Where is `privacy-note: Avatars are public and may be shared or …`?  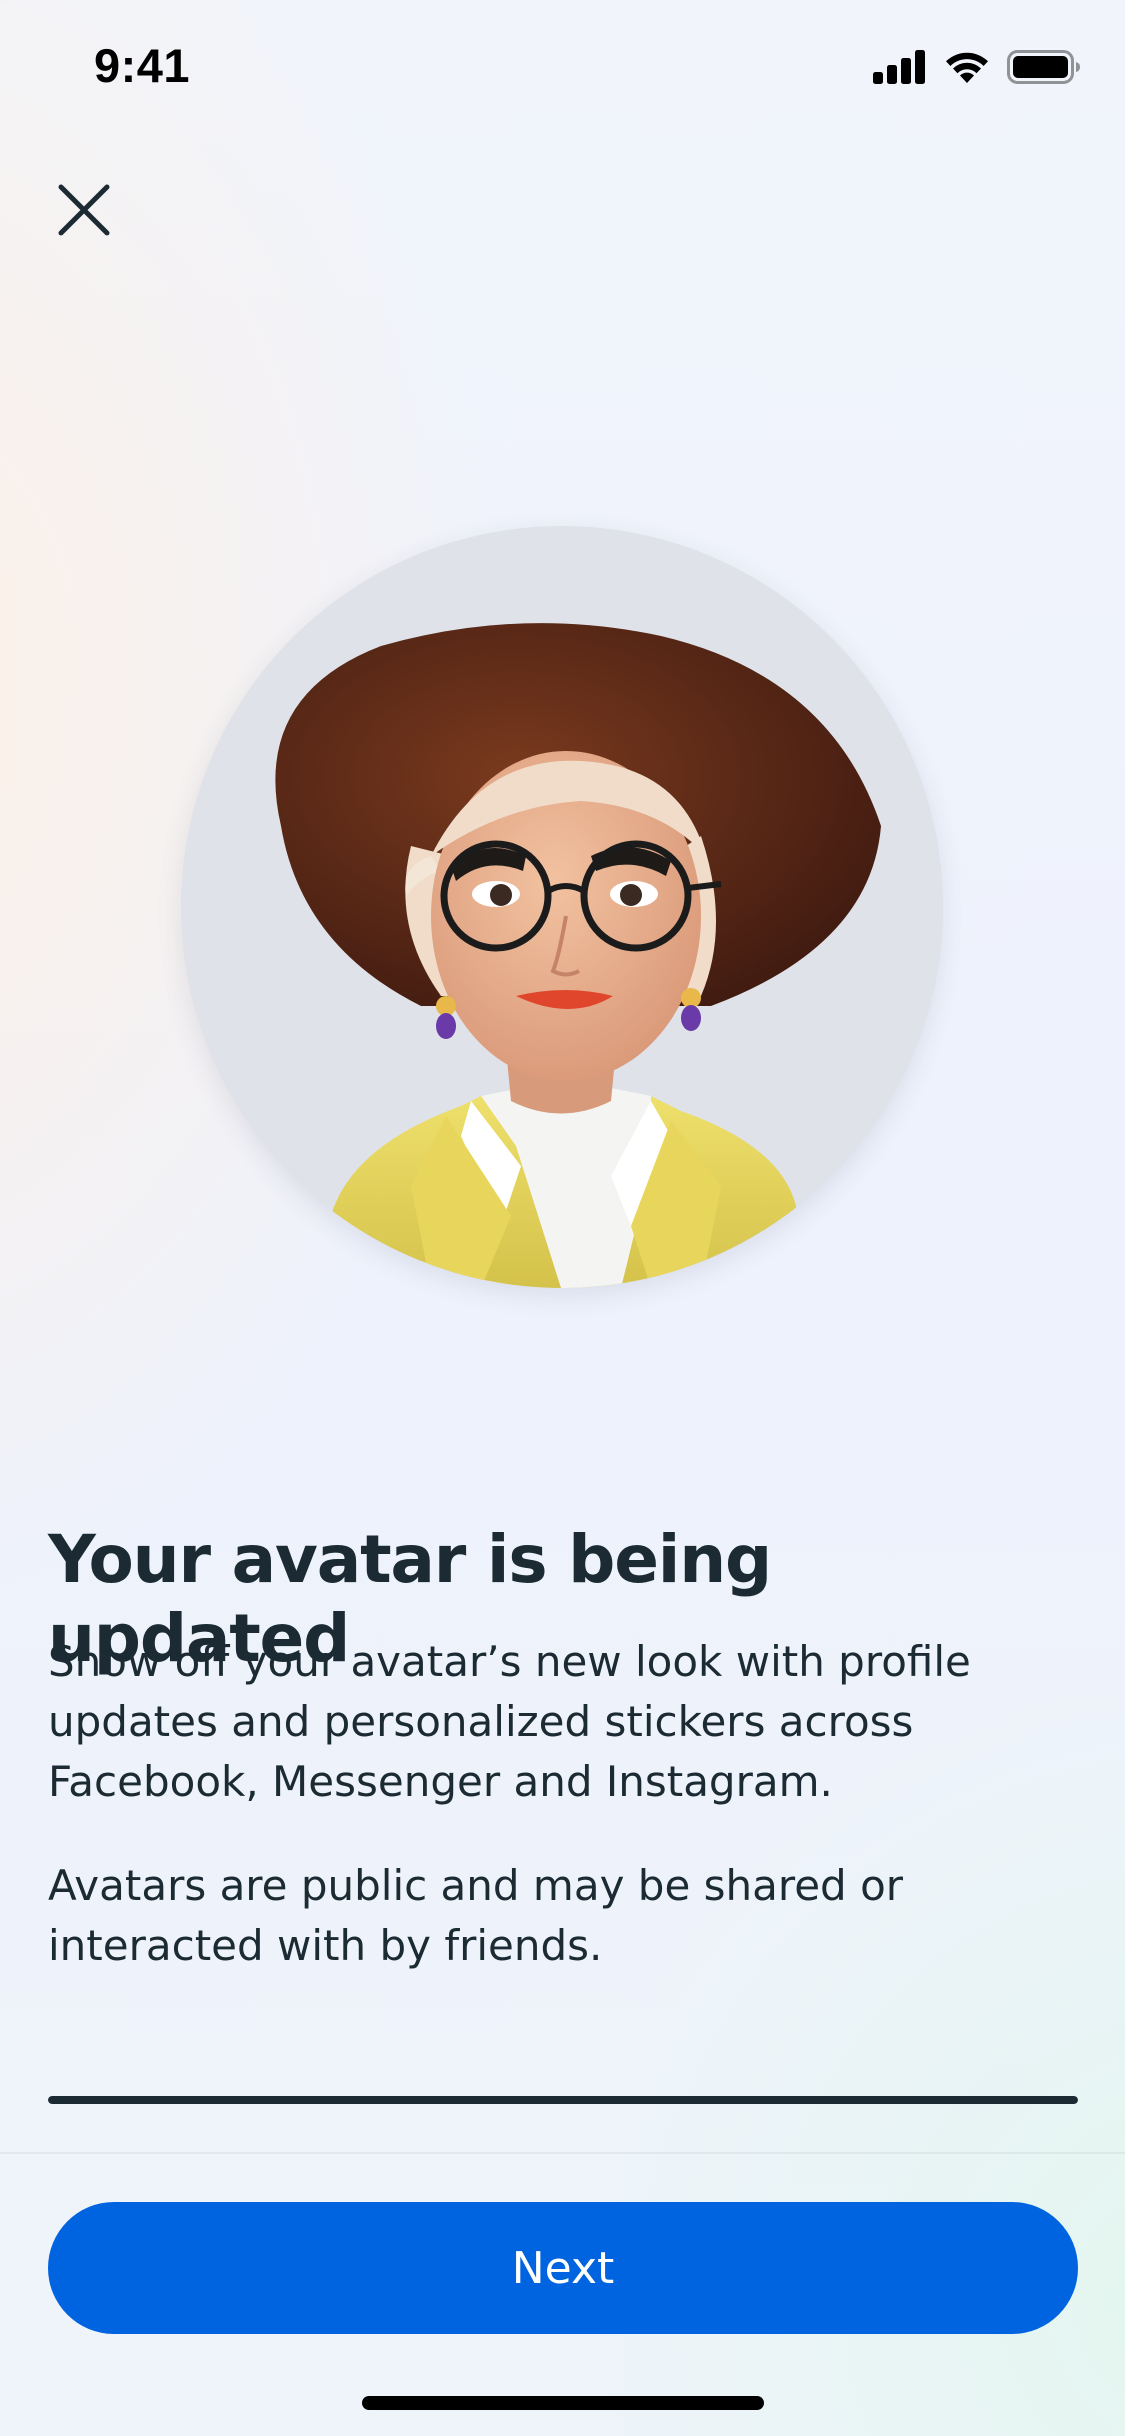 privacy-note: Avatars are public and may be shared or … is located at coordinates (476, 1915).